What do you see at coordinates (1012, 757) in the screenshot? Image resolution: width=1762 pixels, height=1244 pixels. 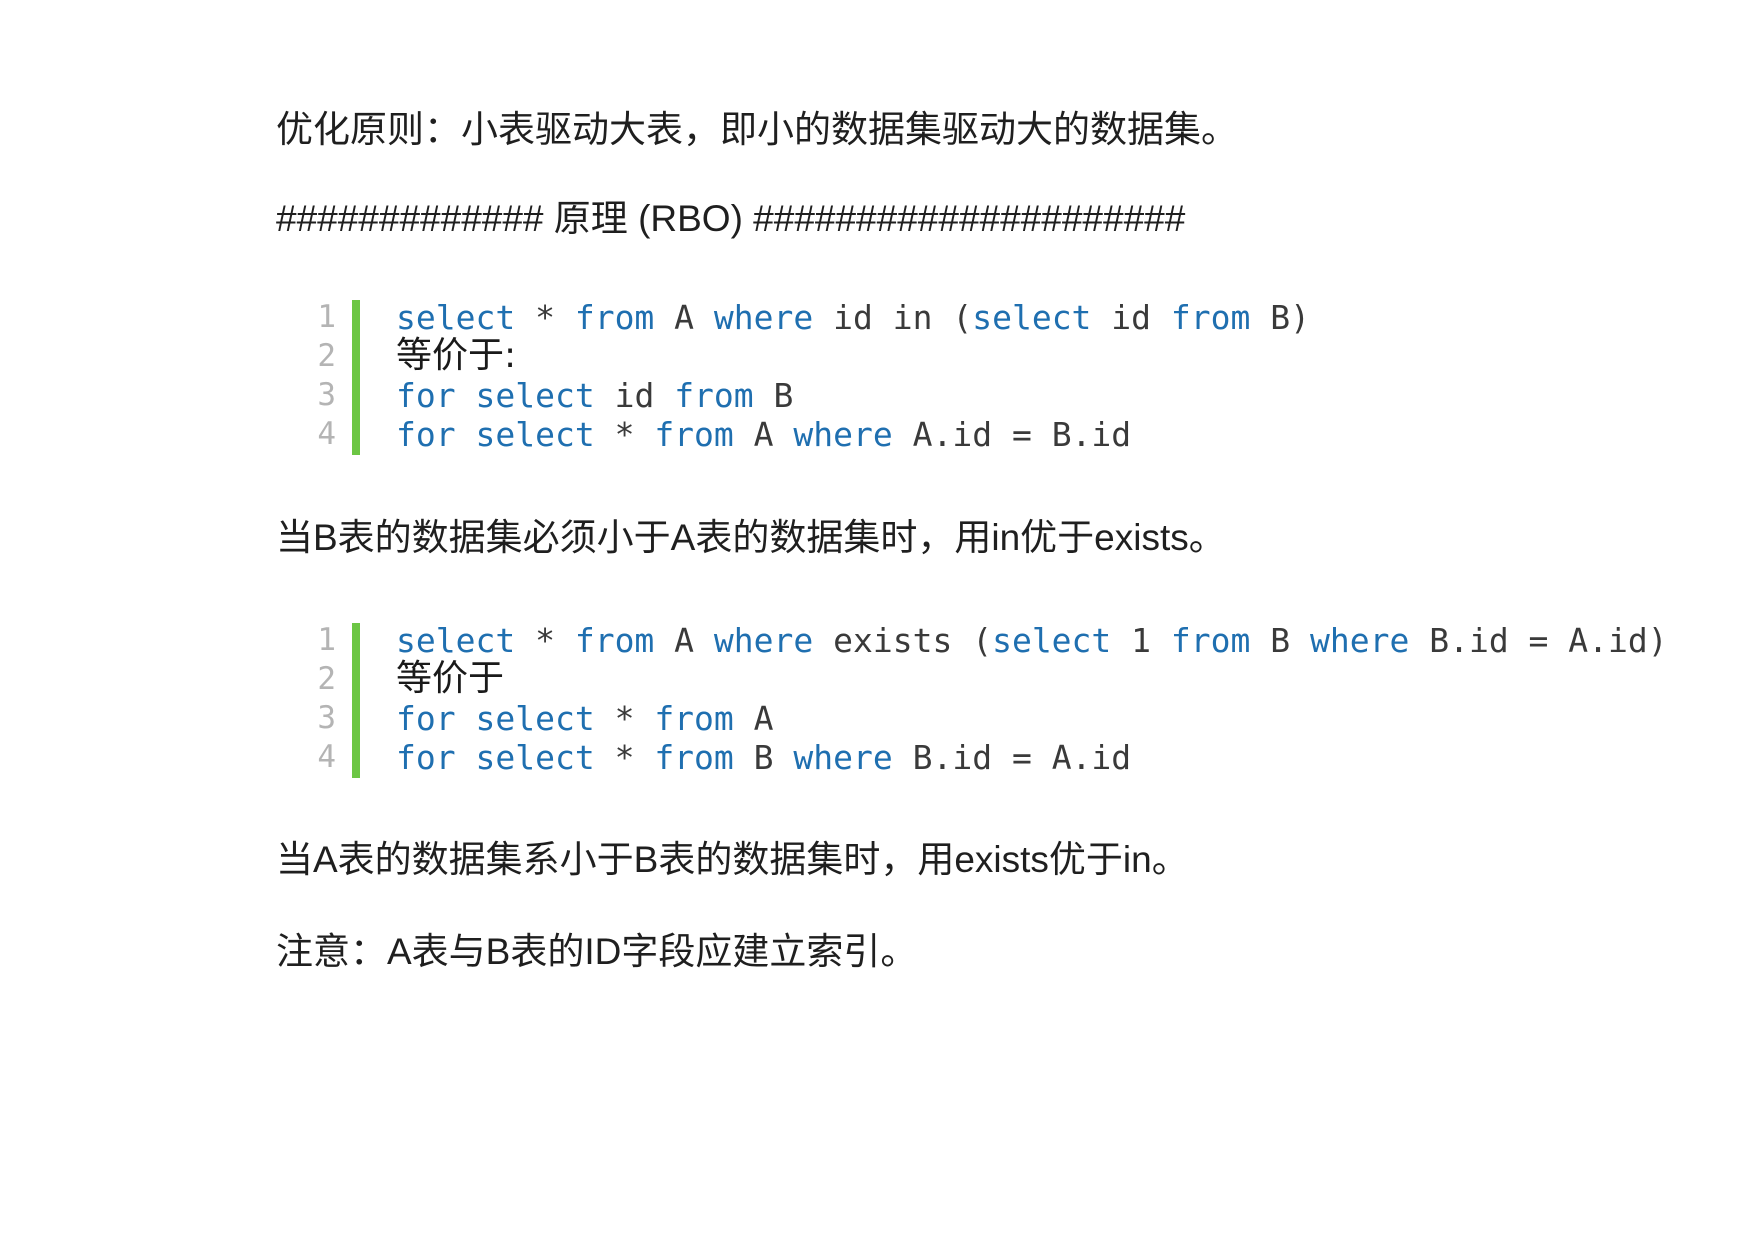 I see `code-text: B.id = A.id` at bounding box center [1012, 757].